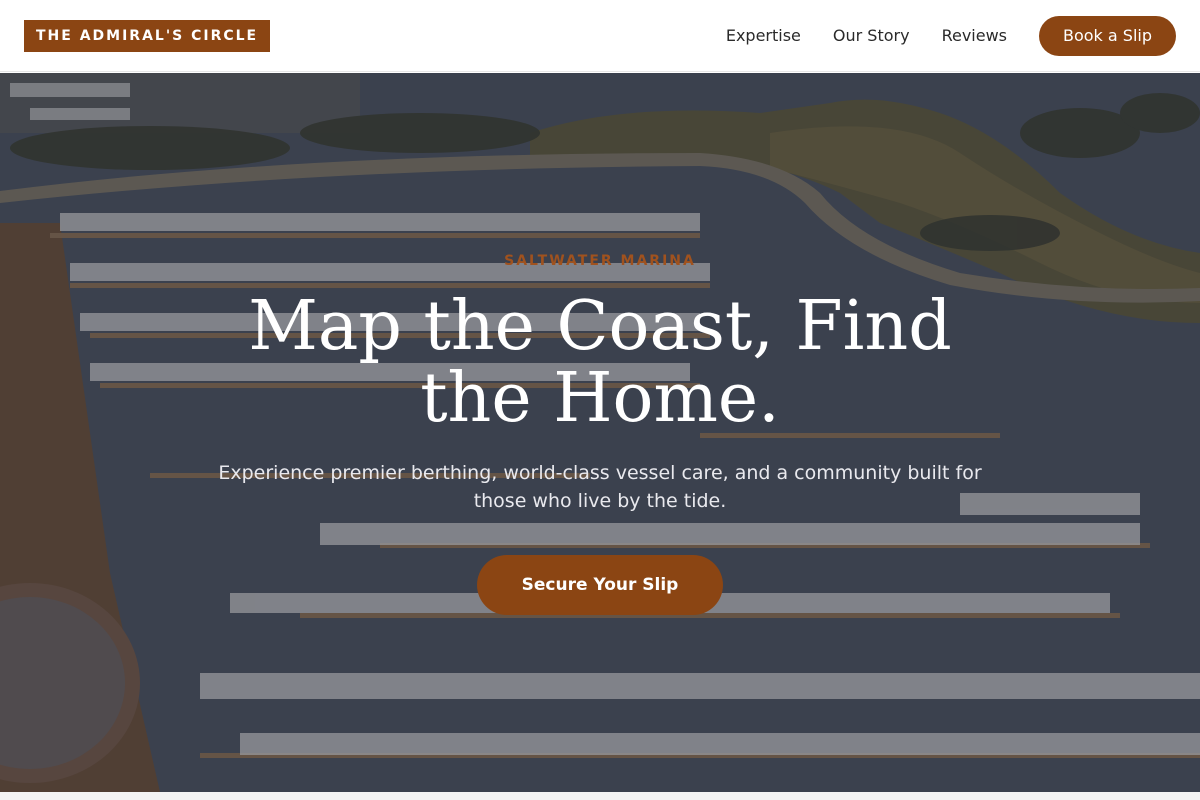  What do you see at coordinates (600, 261) in the screenshot?
I see `hero-eyebrow: SALTWATER MARINA` at bounding box center [600, 261].